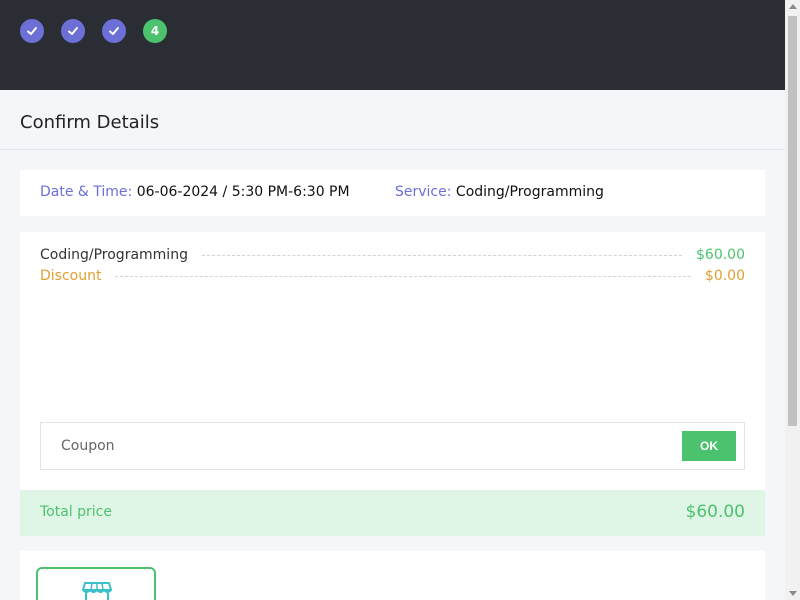 This screenshot has height=600, width=800. I want to click on payment-options-card, so click(392, 575).